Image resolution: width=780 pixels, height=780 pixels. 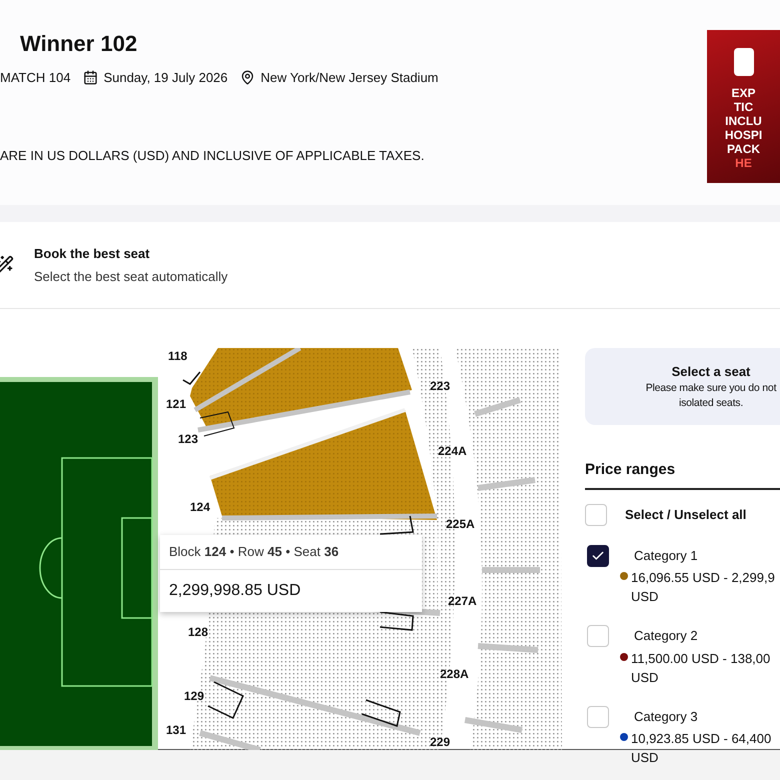 What do you see at coordinates (440, 386) in the screenshot?
I see `section-label: 223` at bounding box center [440, 386].